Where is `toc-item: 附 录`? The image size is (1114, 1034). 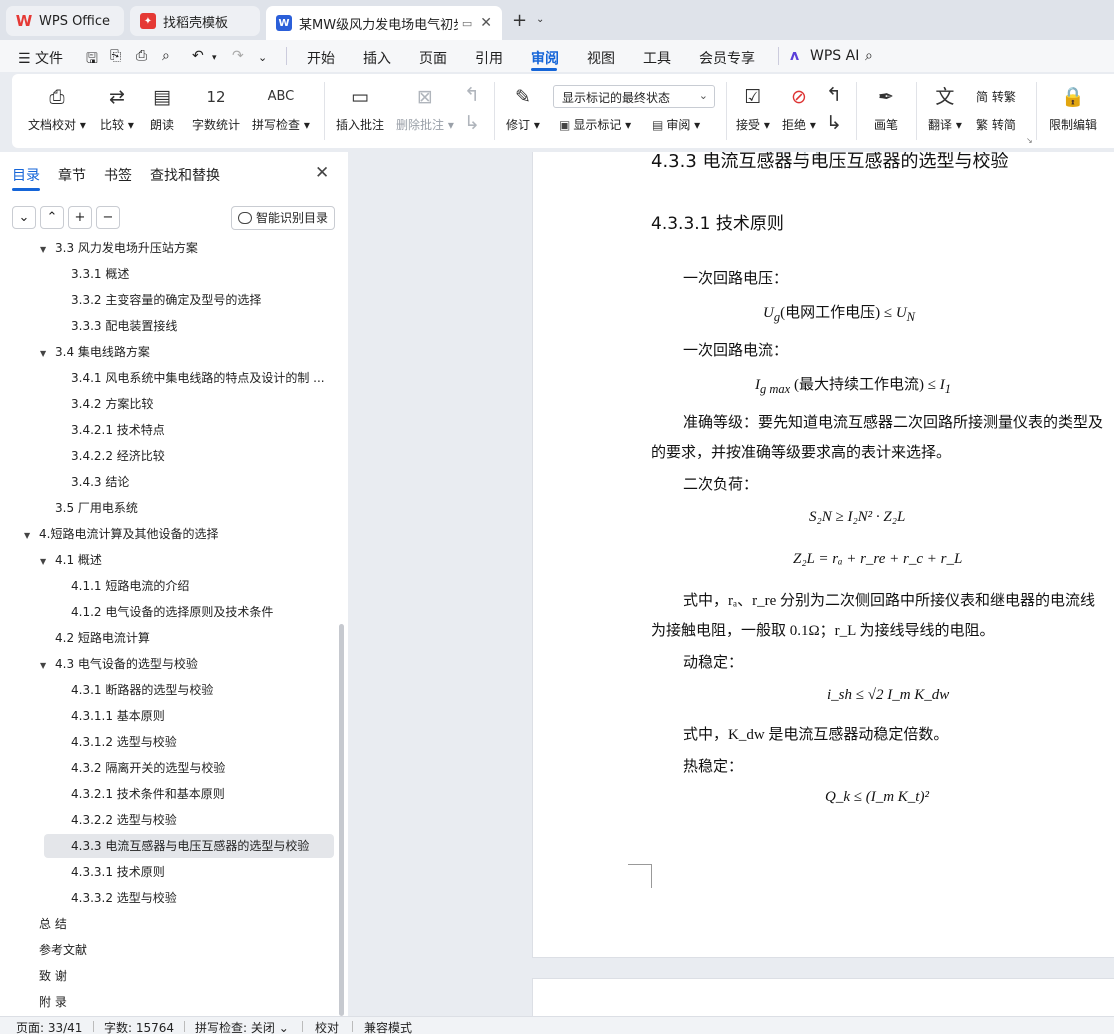 toc-item: 附 录 is located at coordinates (186, 1002).